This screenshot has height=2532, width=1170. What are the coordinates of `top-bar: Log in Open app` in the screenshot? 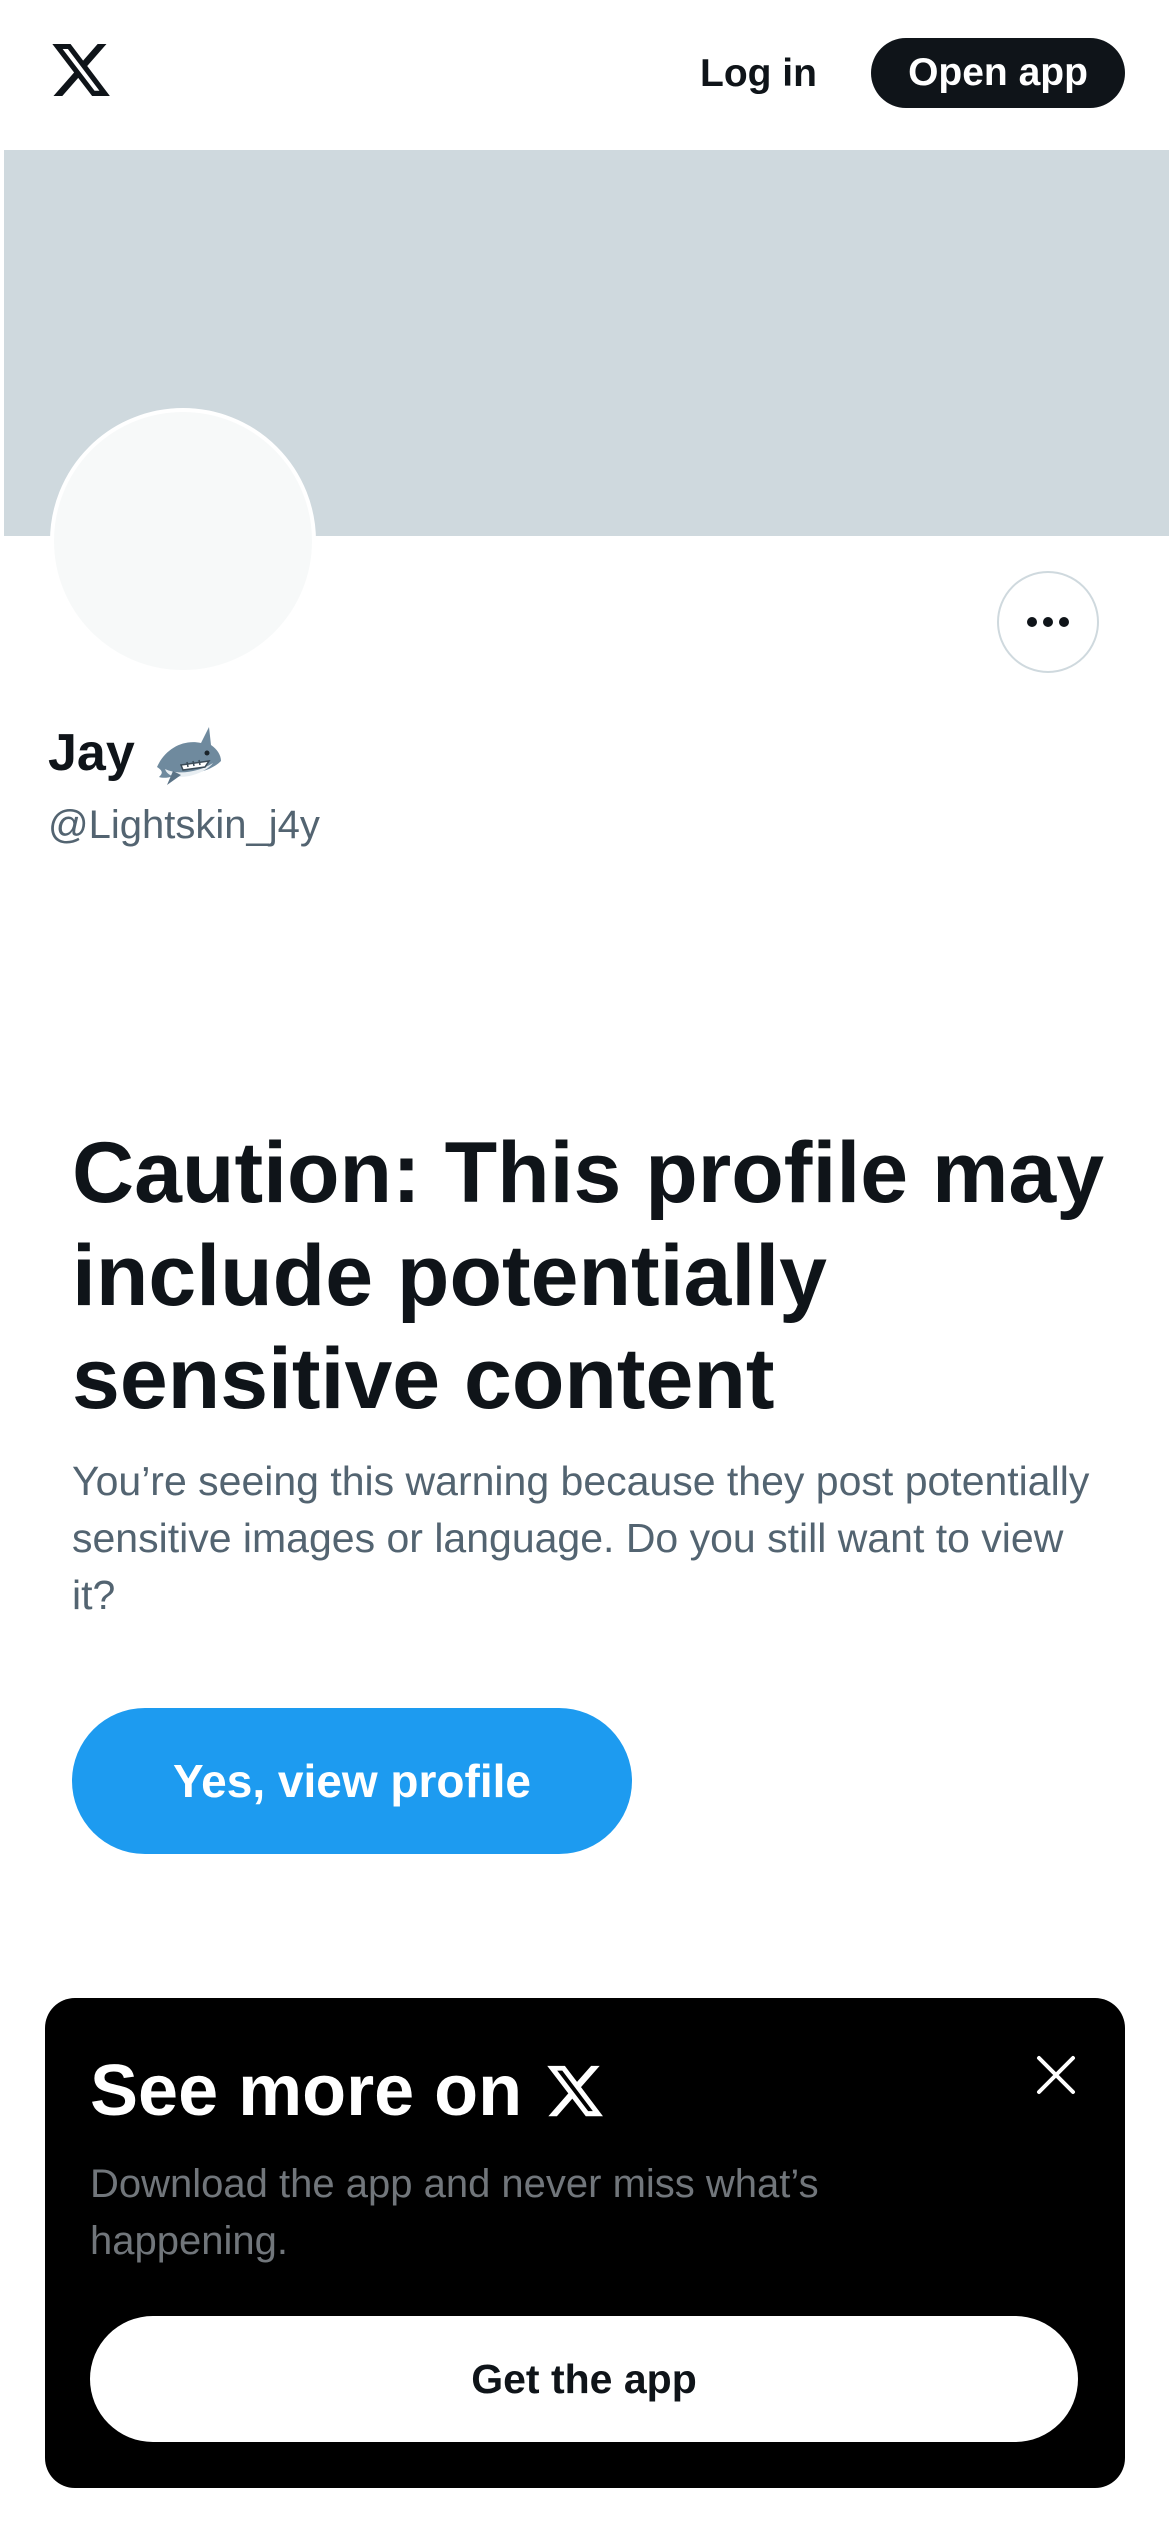 It's located at (585, 75).